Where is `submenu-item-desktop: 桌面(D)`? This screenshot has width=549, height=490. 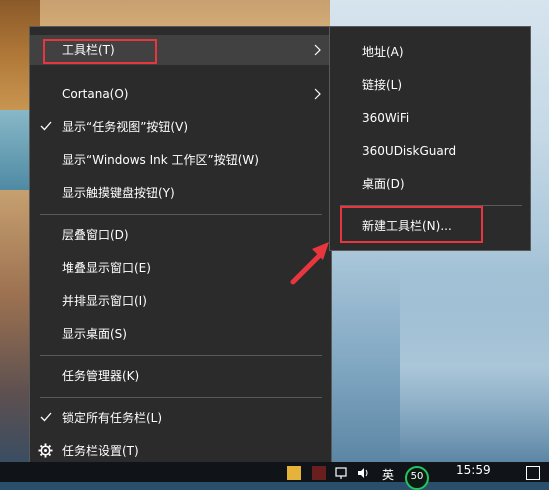 submenu-item-desktop: 桌面(D) is located at coordinates (430, 184).